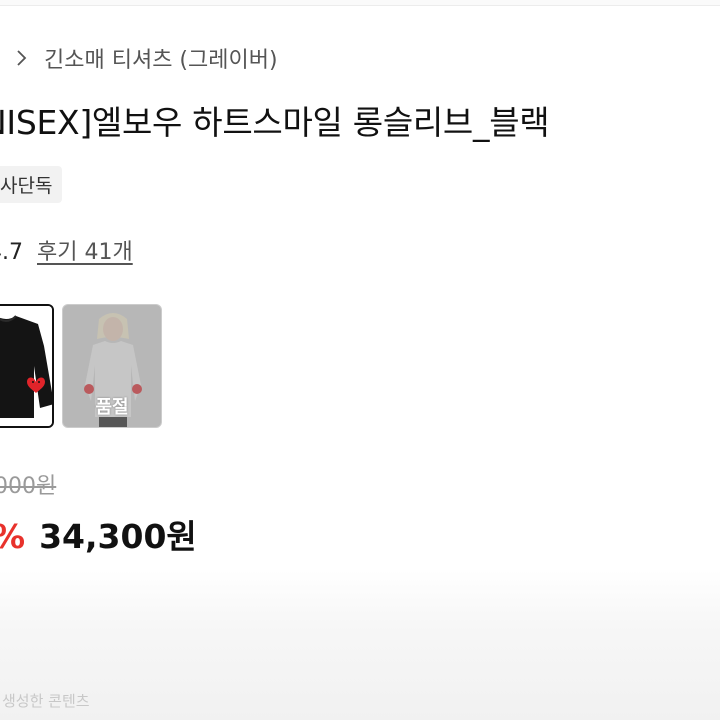  What do you see at coordinates (11, 252) in the screenshot?
I see `rating-score: 4.7` at bounding box center [11, 252].